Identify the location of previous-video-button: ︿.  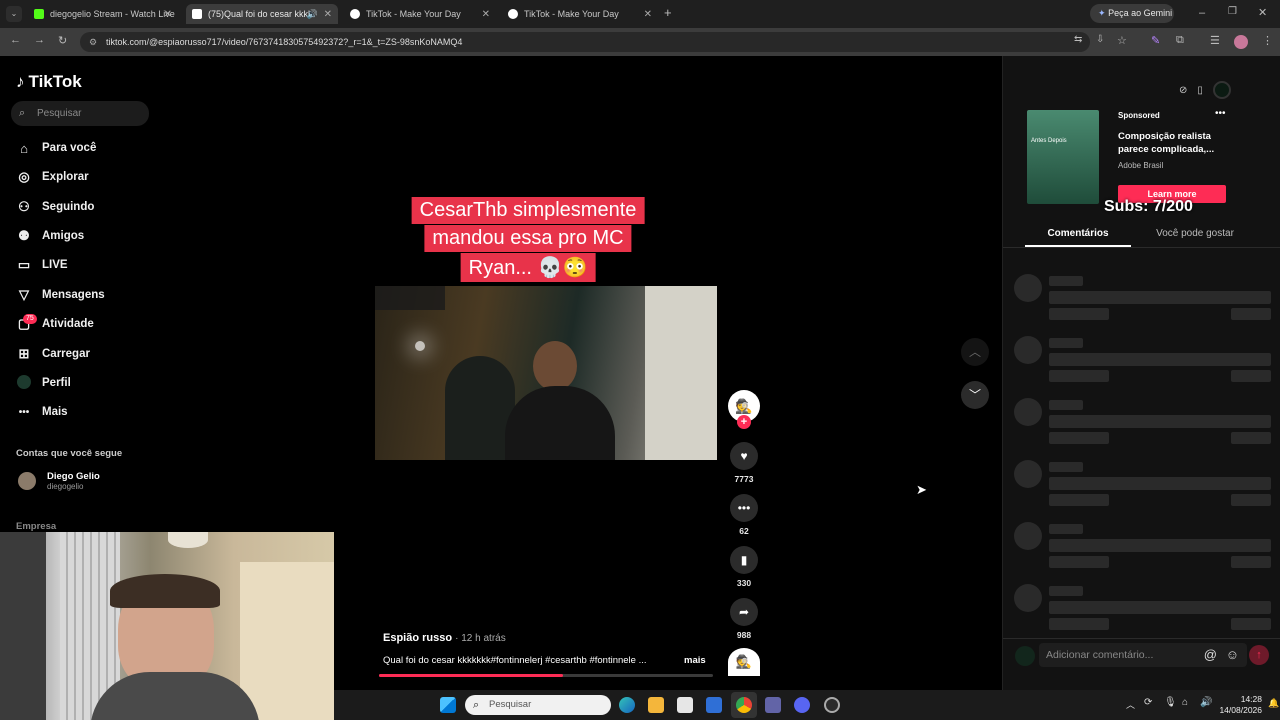
(975, 352).